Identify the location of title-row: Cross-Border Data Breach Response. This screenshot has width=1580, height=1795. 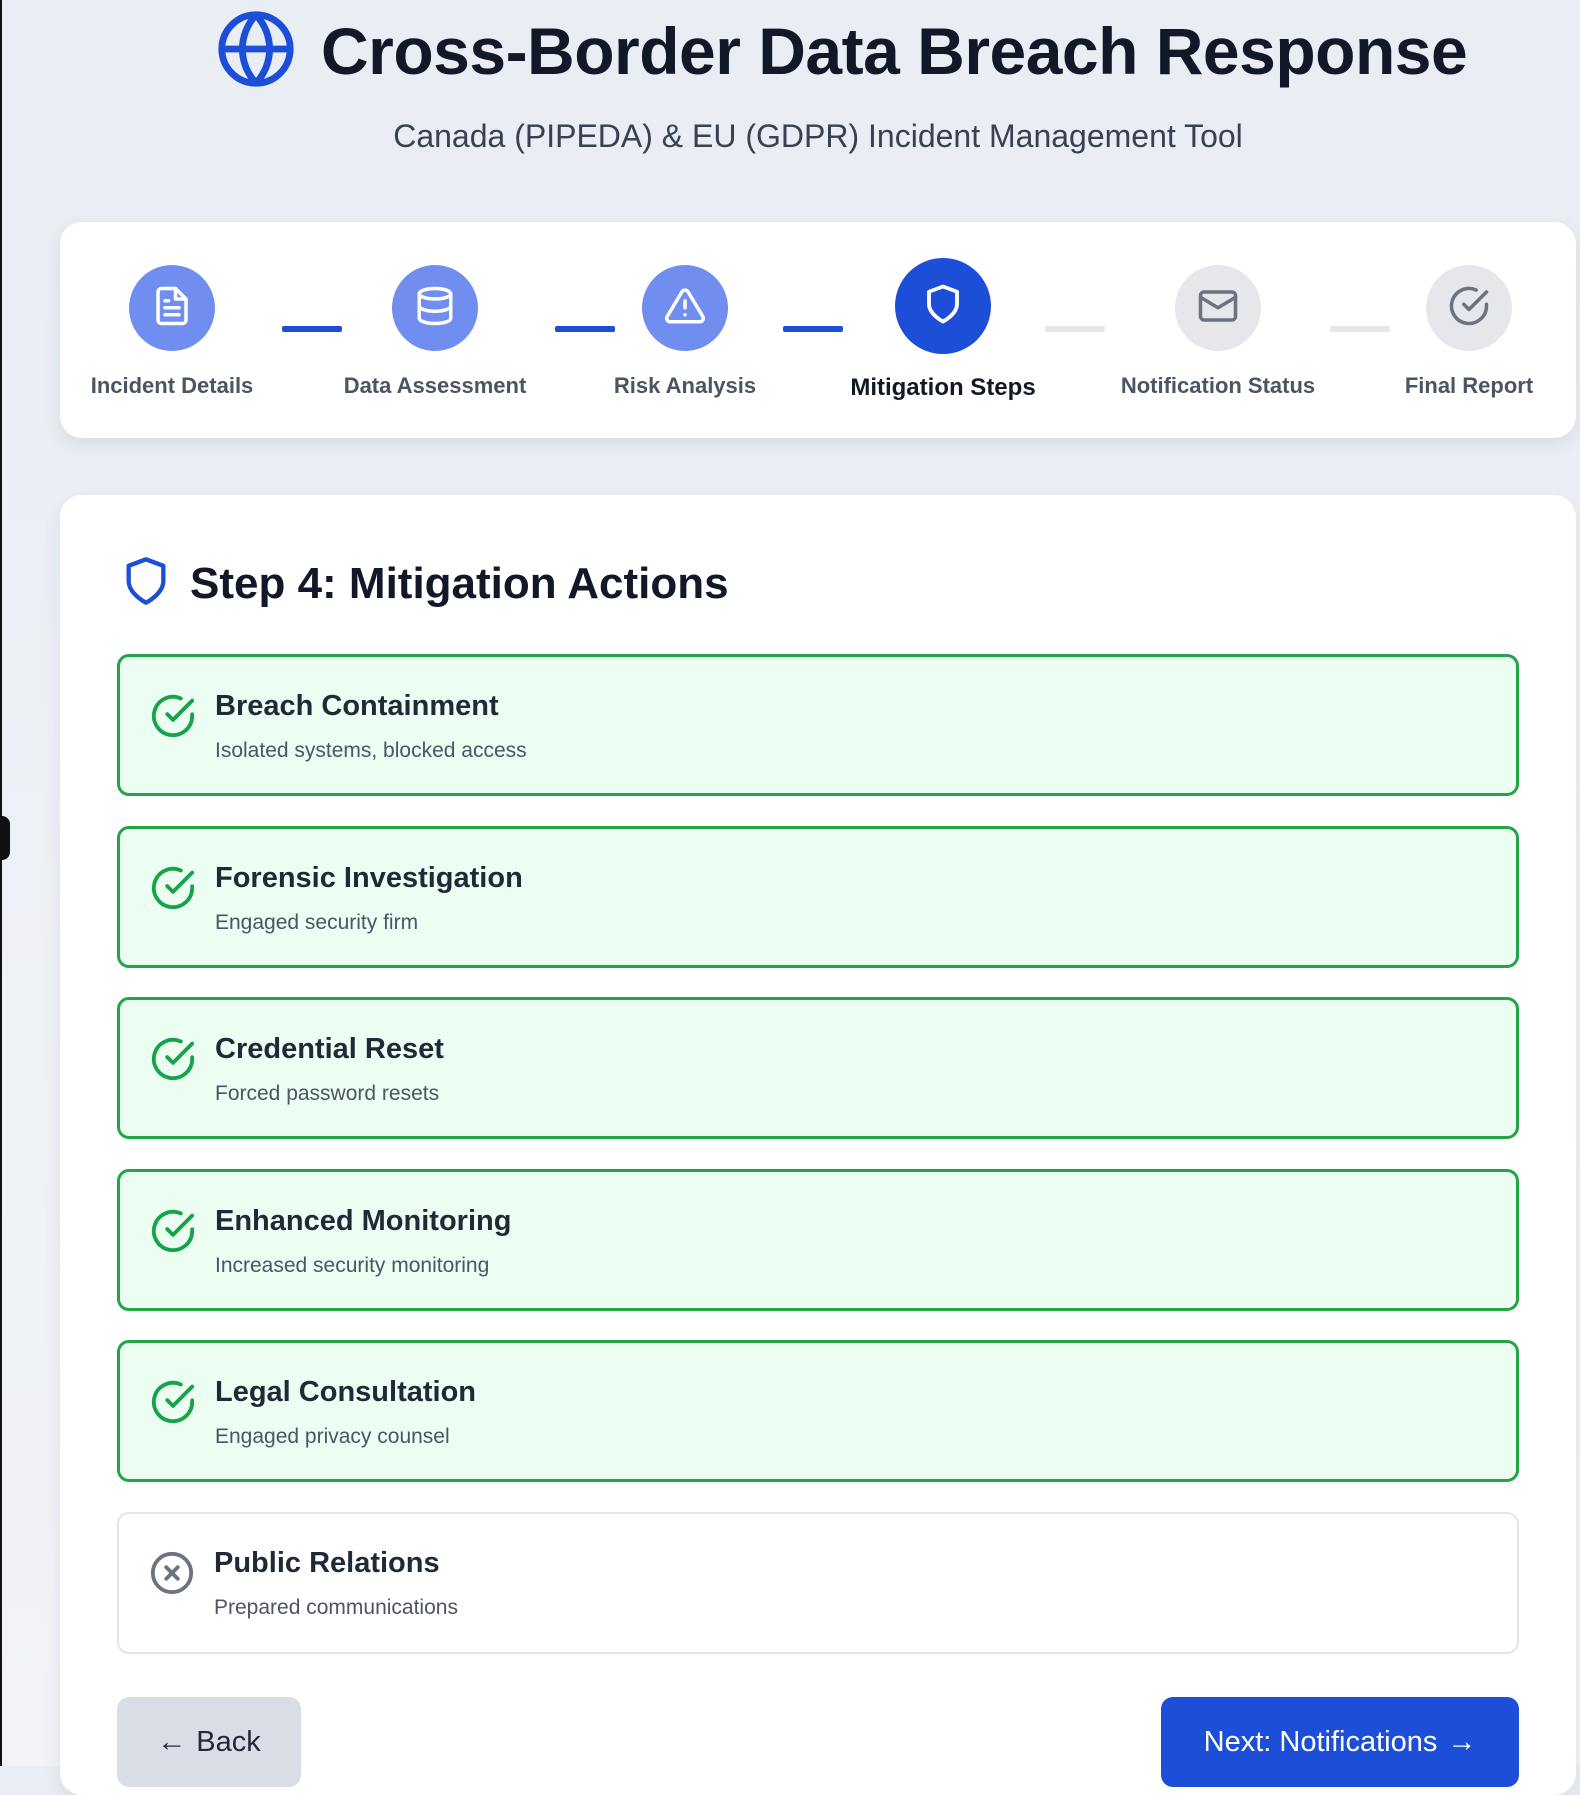
(841, 51).